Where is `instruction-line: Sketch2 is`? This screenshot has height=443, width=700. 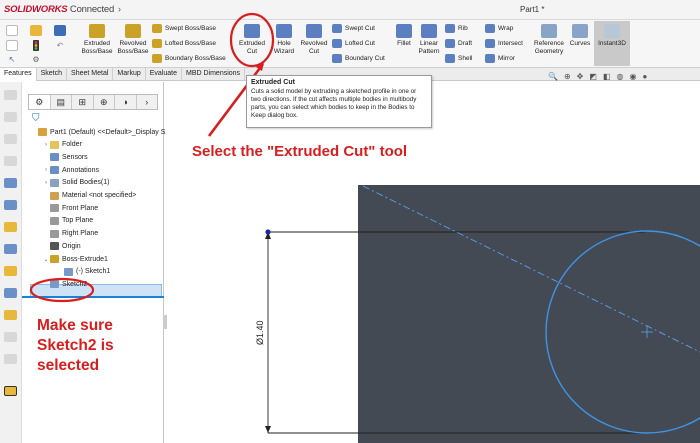
instruction-line: Sketch2 is is located at coordinates (75, 345).